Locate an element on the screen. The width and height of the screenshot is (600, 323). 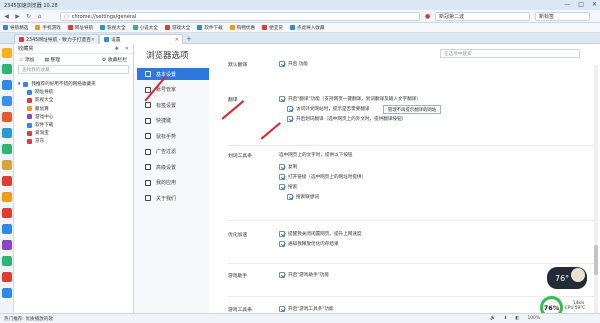
game-toolbar-option: 开启"游戏工具条"功能 is located at coordinates (306, 309).